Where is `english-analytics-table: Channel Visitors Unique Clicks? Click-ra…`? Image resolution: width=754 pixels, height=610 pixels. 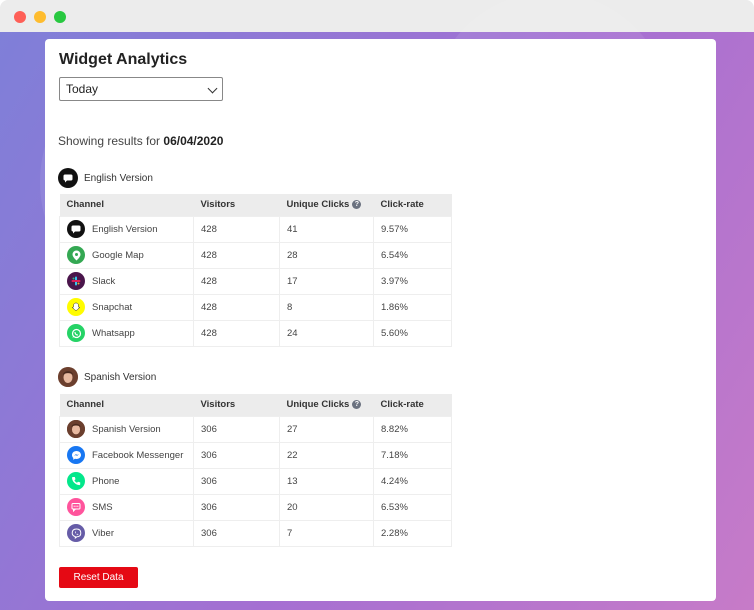
english-analytics-table: Channel Visitors Unique Clicks? Click-ra… is located at coordinates (255, 270).